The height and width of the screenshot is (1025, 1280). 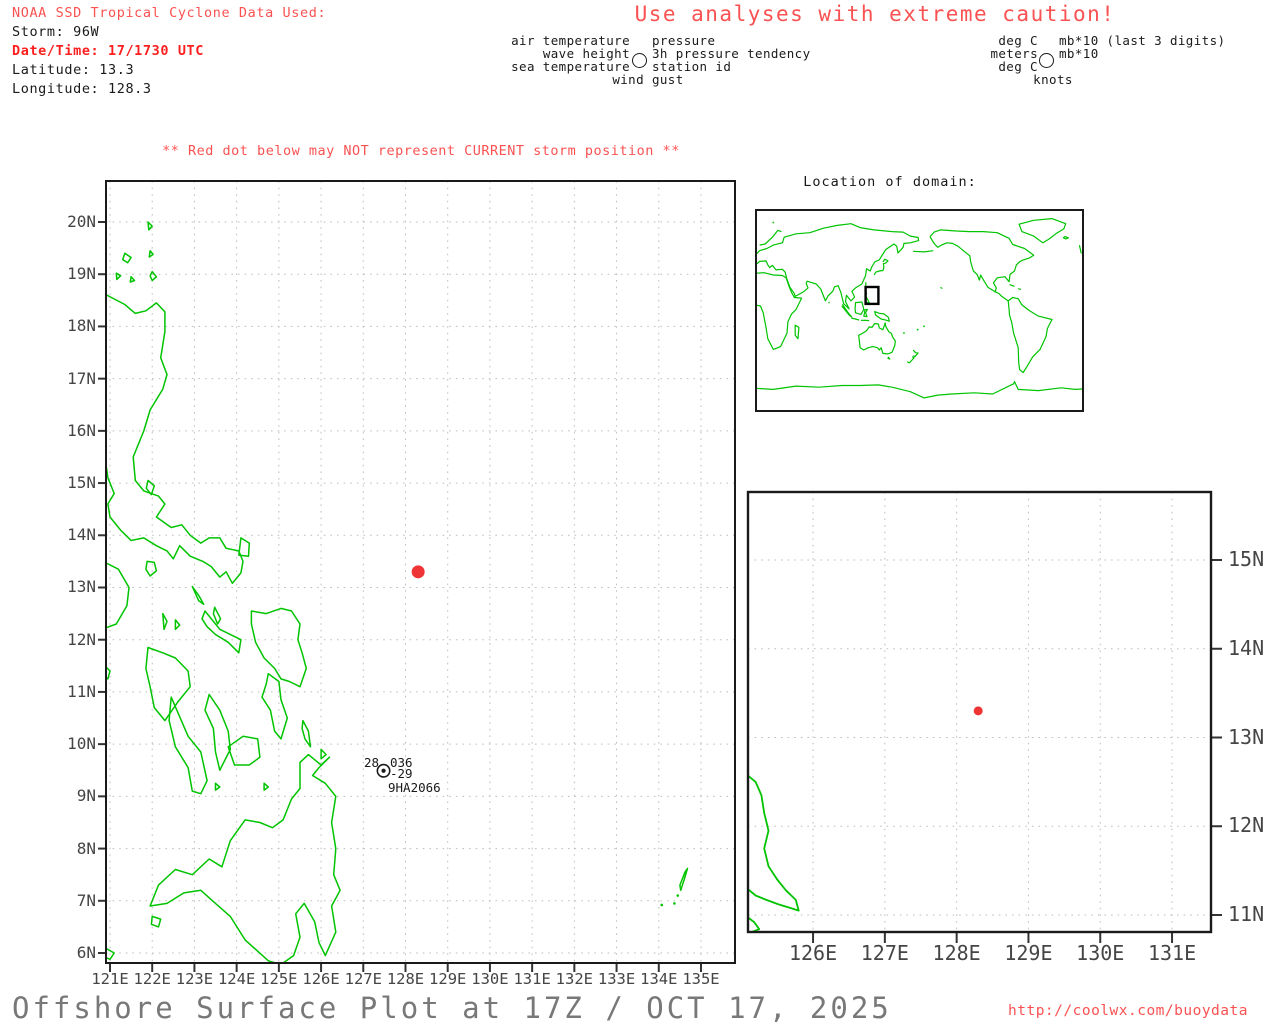 I want to click on inset-map-lon-label: 130E, so click(x=1100, y=953).